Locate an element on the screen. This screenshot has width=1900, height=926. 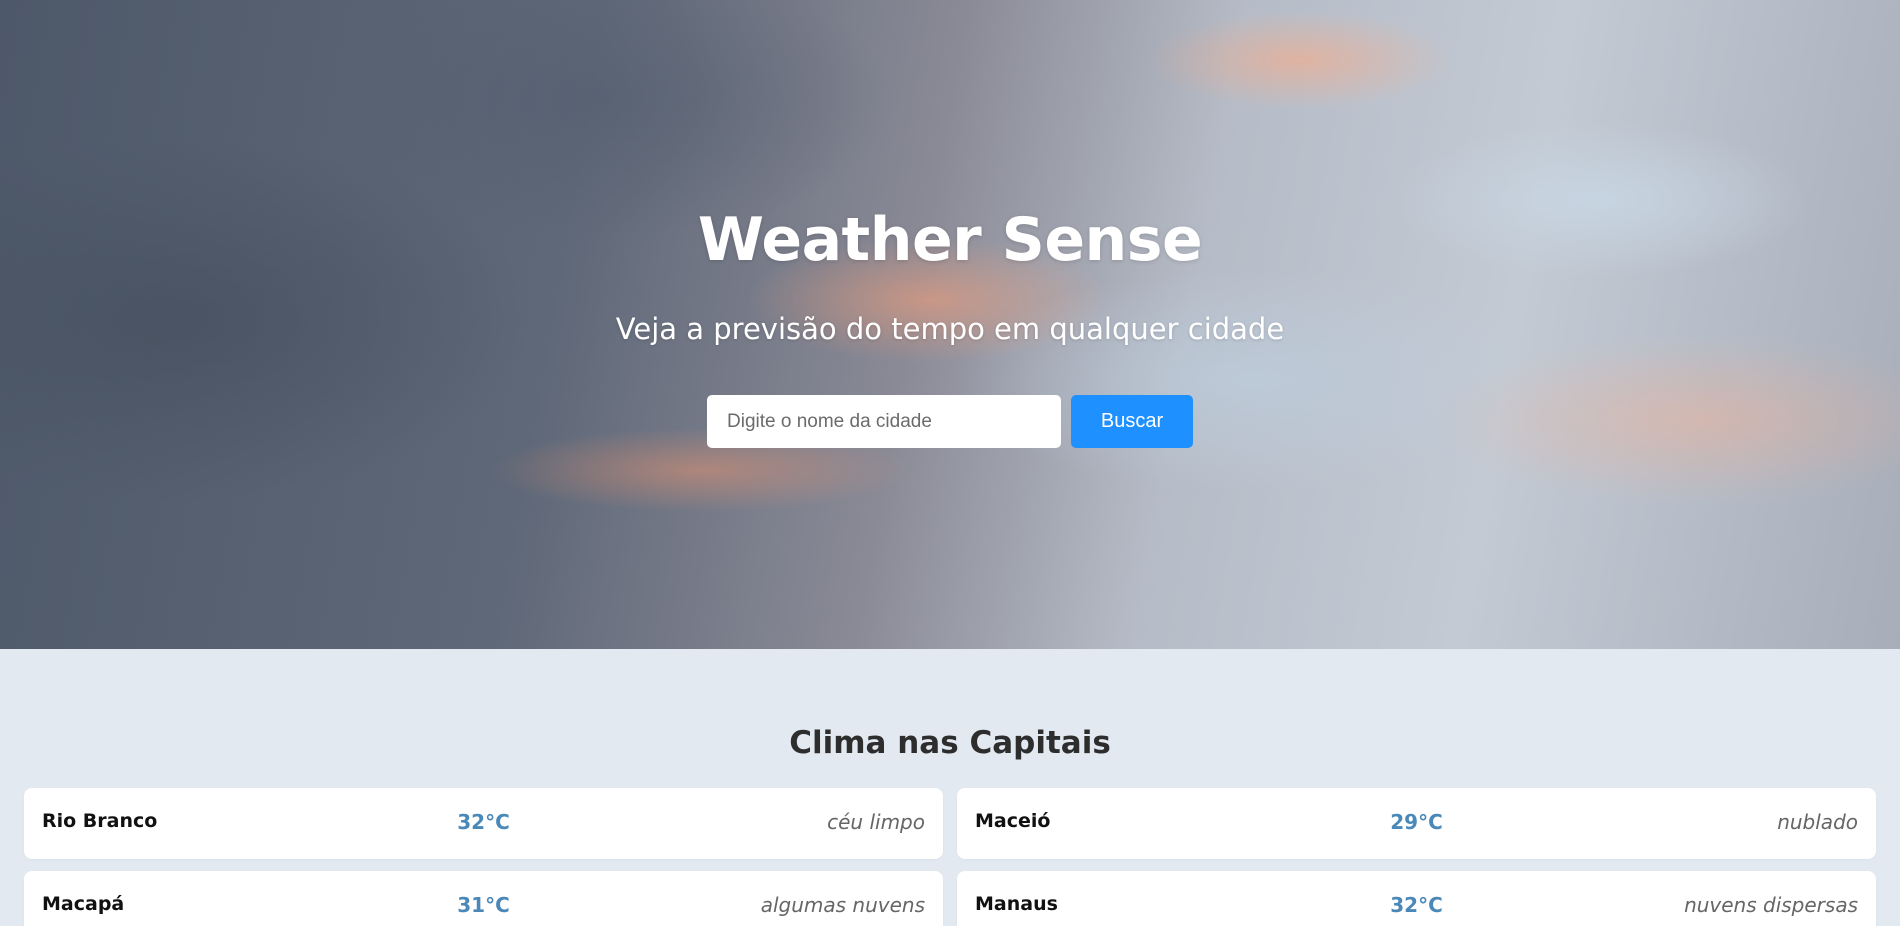
capital-temperature: 32°C is located at coordinates (483, 822).